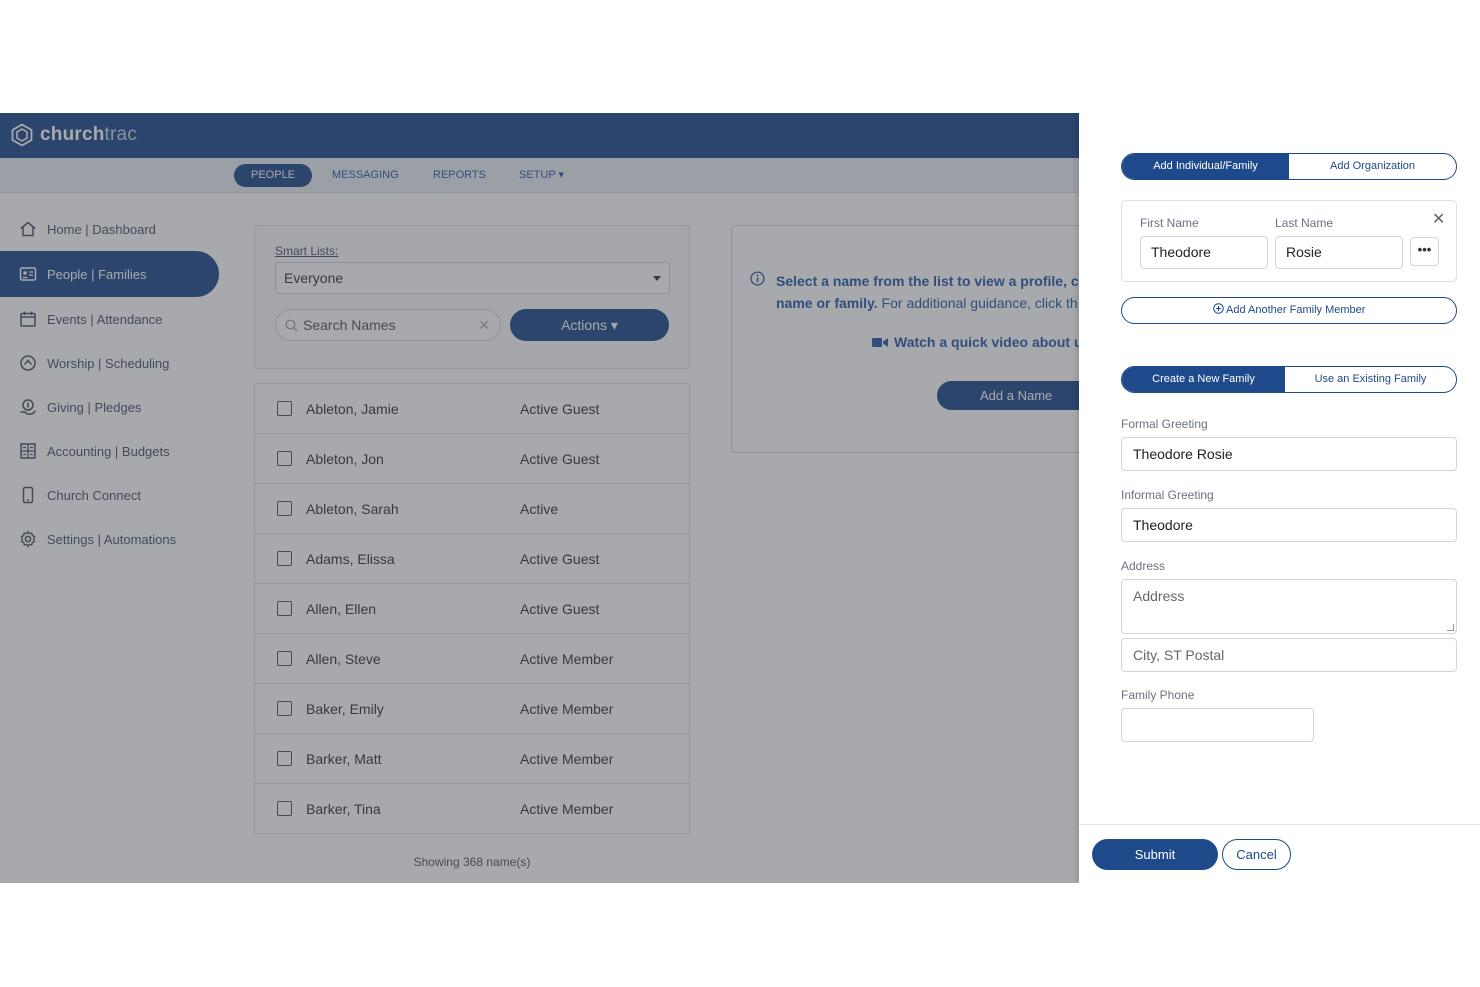 This screenshot has height=987, width=1480. I want to click on tab-add-individual-family: Add Individual/Family, so click(1205, 166).